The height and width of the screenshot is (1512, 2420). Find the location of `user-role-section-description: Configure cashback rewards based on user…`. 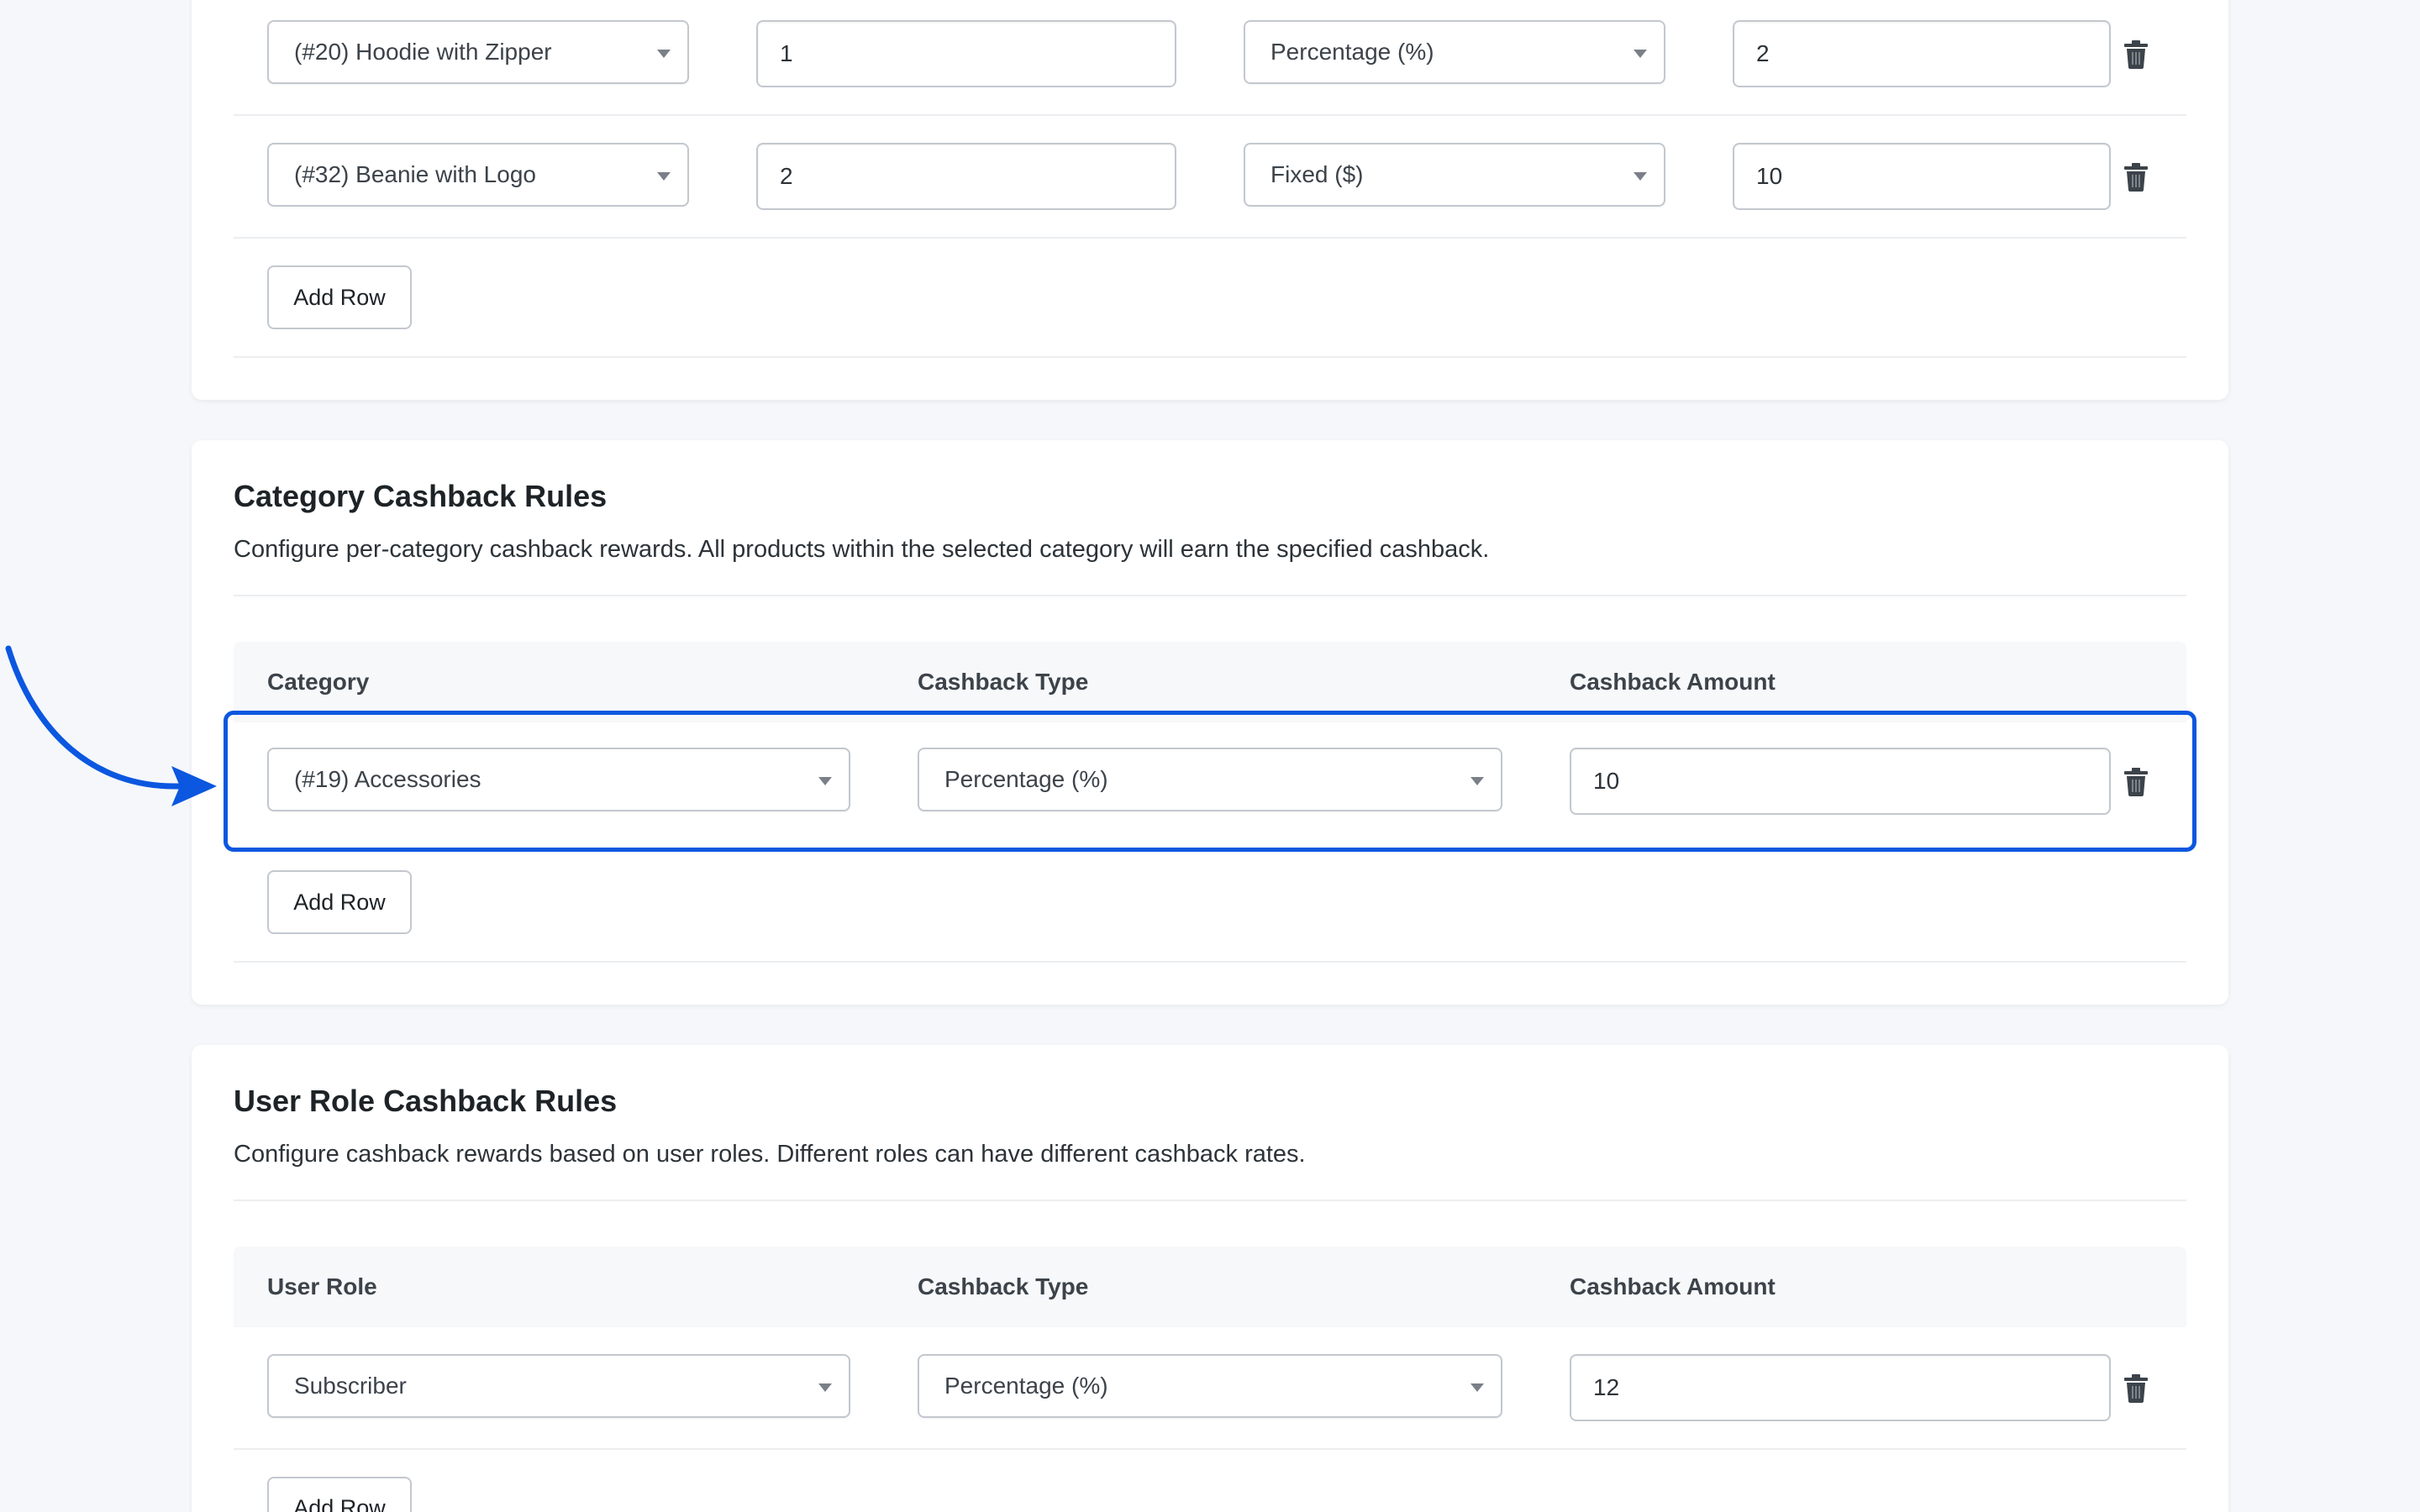

user-role-section-description: Configure cashback rewards based on user… is located at coordinates (770, 1154).